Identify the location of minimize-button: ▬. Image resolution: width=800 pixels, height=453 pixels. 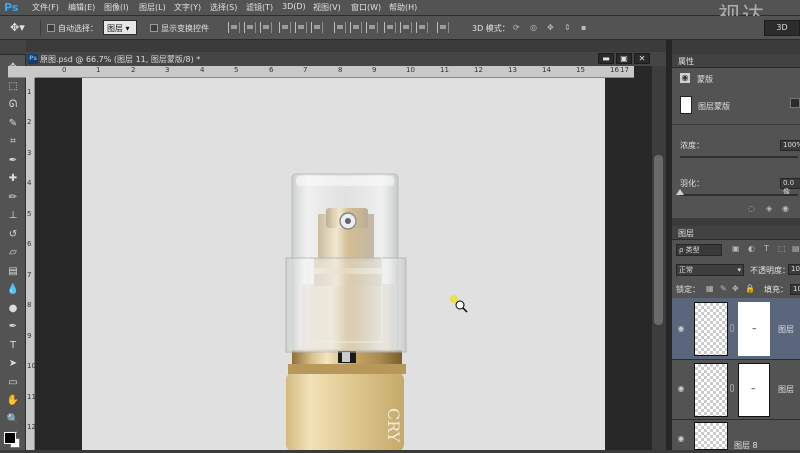
(606, 58).